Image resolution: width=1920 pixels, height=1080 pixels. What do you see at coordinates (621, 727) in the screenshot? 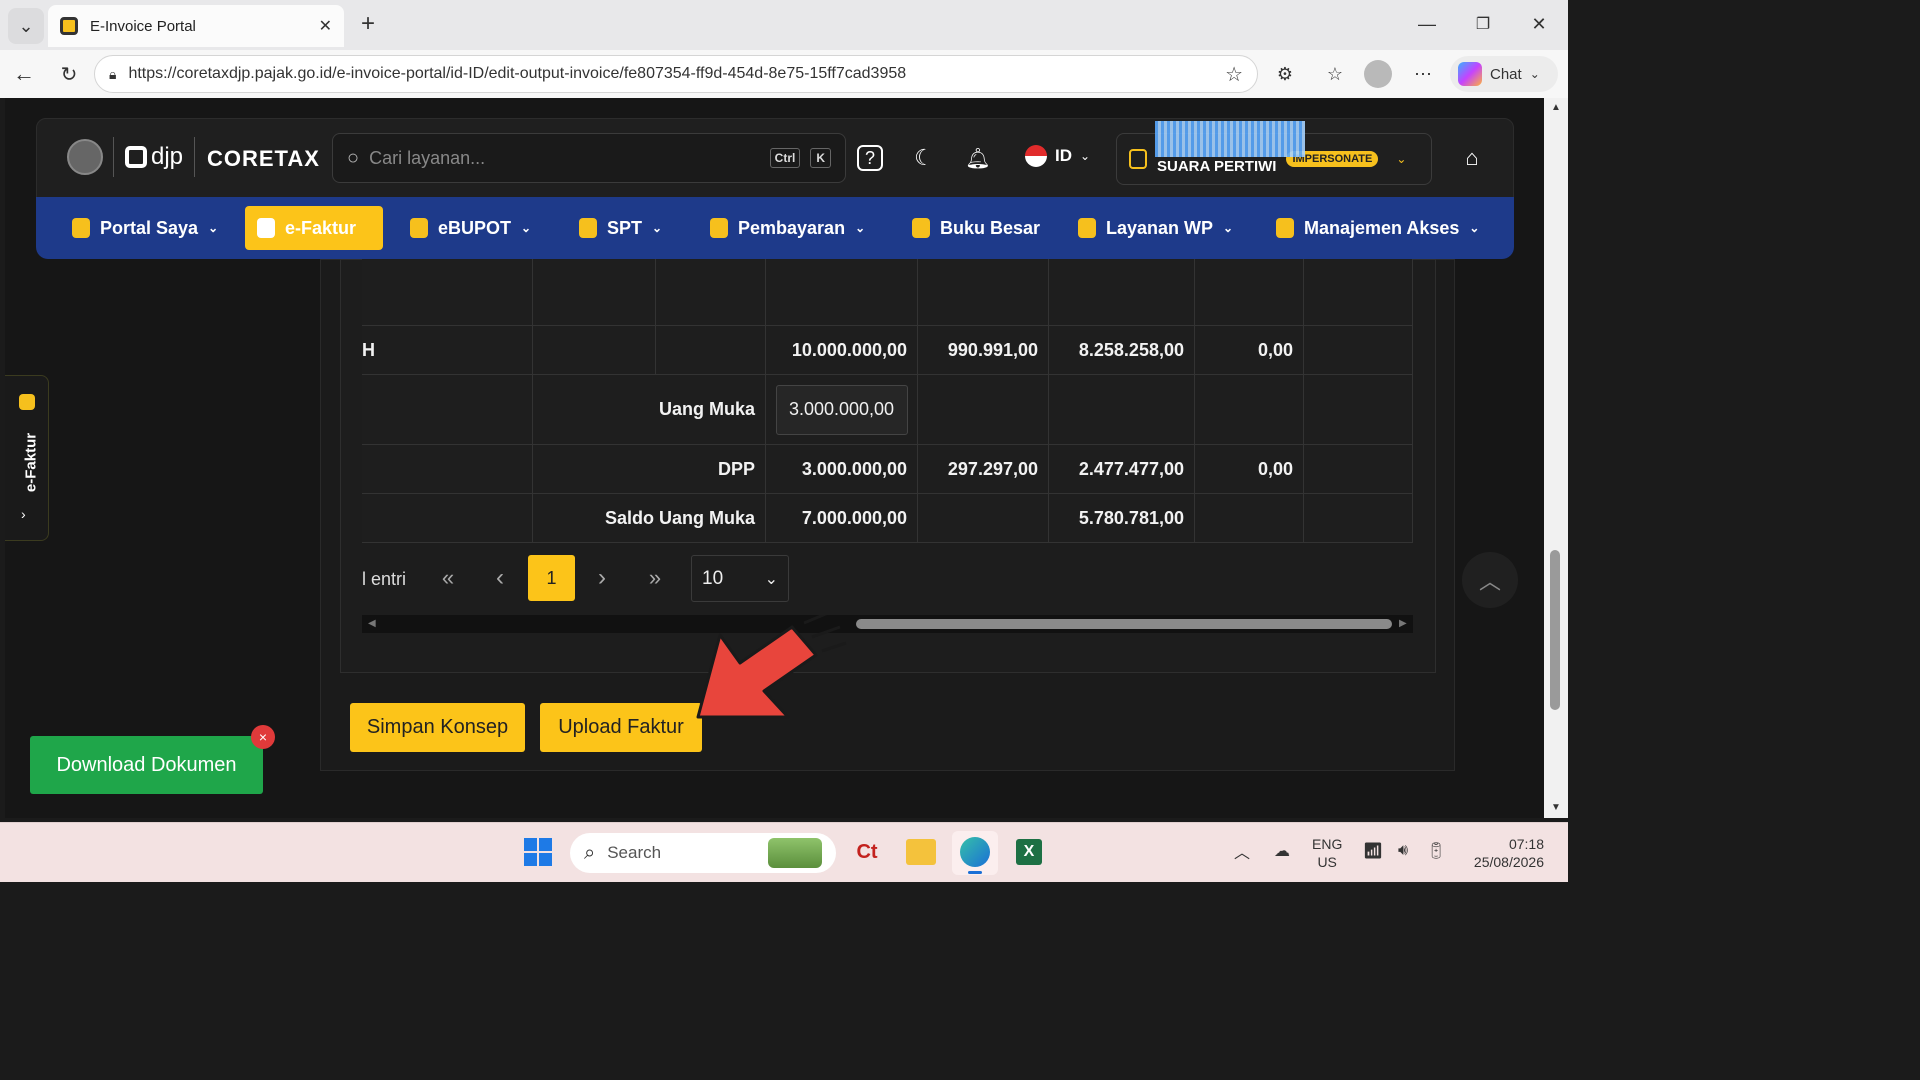
I see `upload-faktur-button: Upload Faktur` at bounding box center [621, 727].